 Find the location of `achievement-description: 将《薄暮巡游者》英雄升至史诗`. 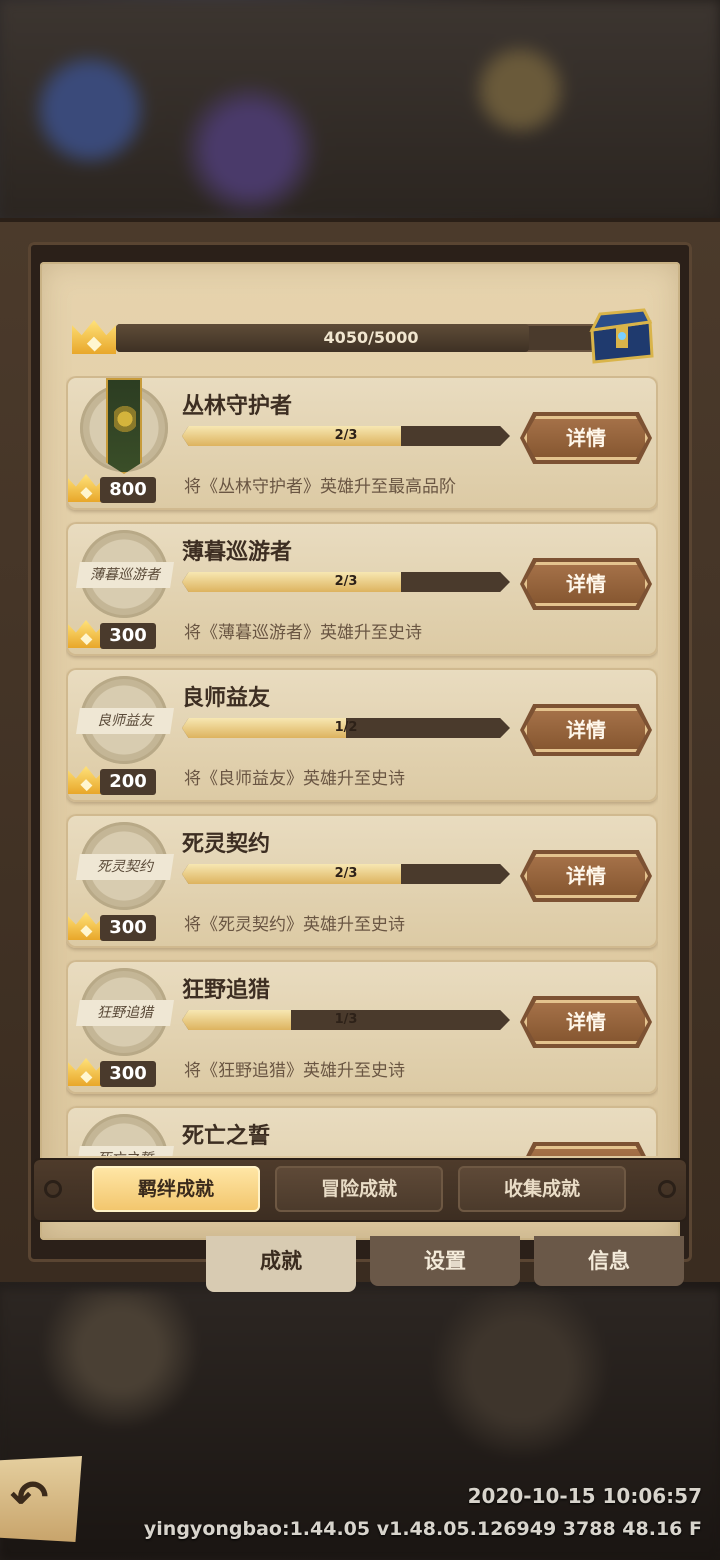

achievement-description: 将《薄暮巡游者》英雄升至史诗 is located at coordinates (303, 633).